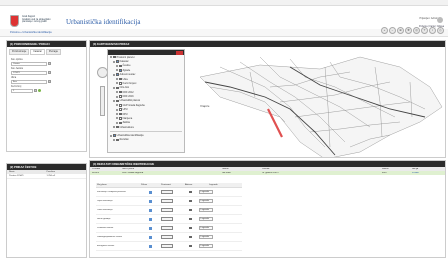 The image size is (448, 258). Describe the element at coordinates (19, 52) in the screenshot. I see `tab-positioning: Pozicioniranje` at that location.